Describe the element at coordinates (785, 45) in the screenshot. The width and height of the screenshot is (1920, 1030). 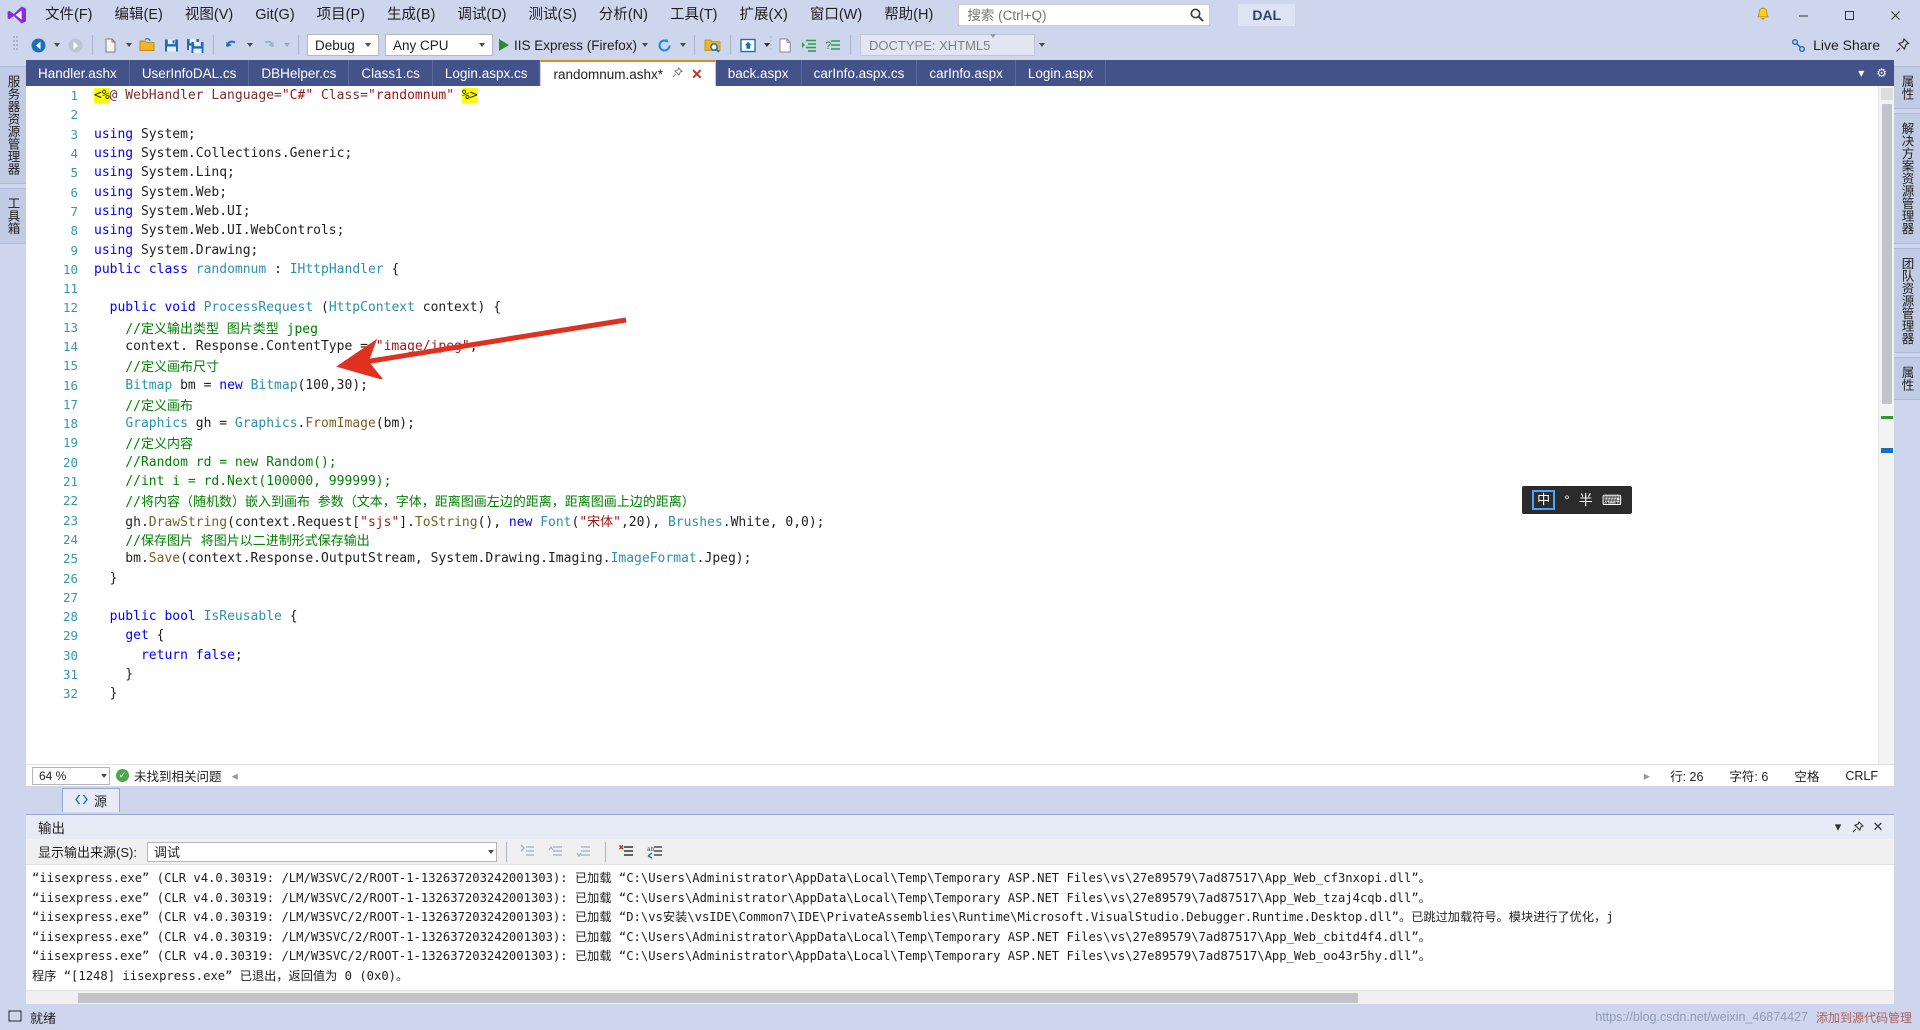
I see `new-file-button` at that location.